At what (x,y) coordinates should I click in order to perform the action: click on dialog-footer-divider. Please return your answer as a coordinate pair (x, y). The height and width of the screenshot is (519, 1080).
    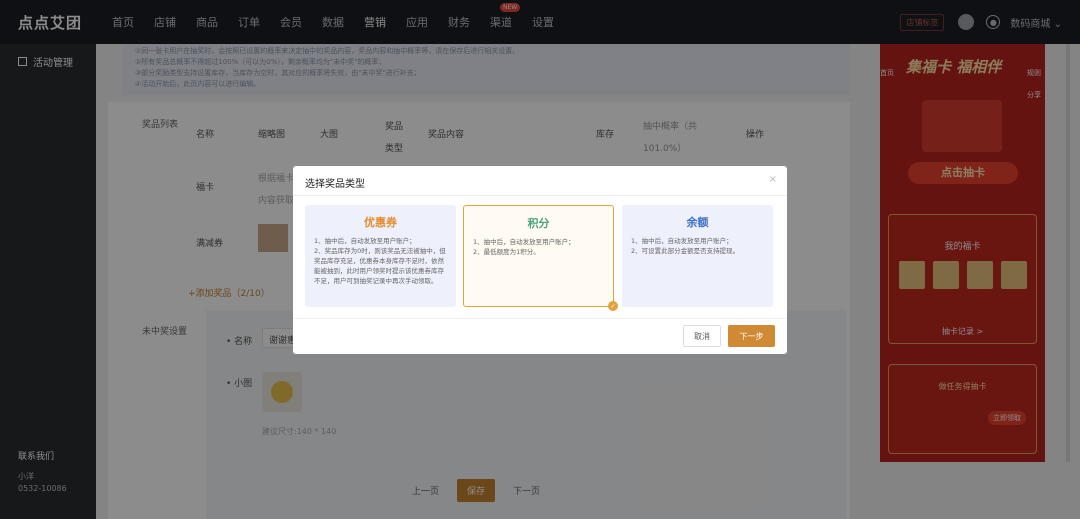
    Looking at the image, I should click on (540, 318).